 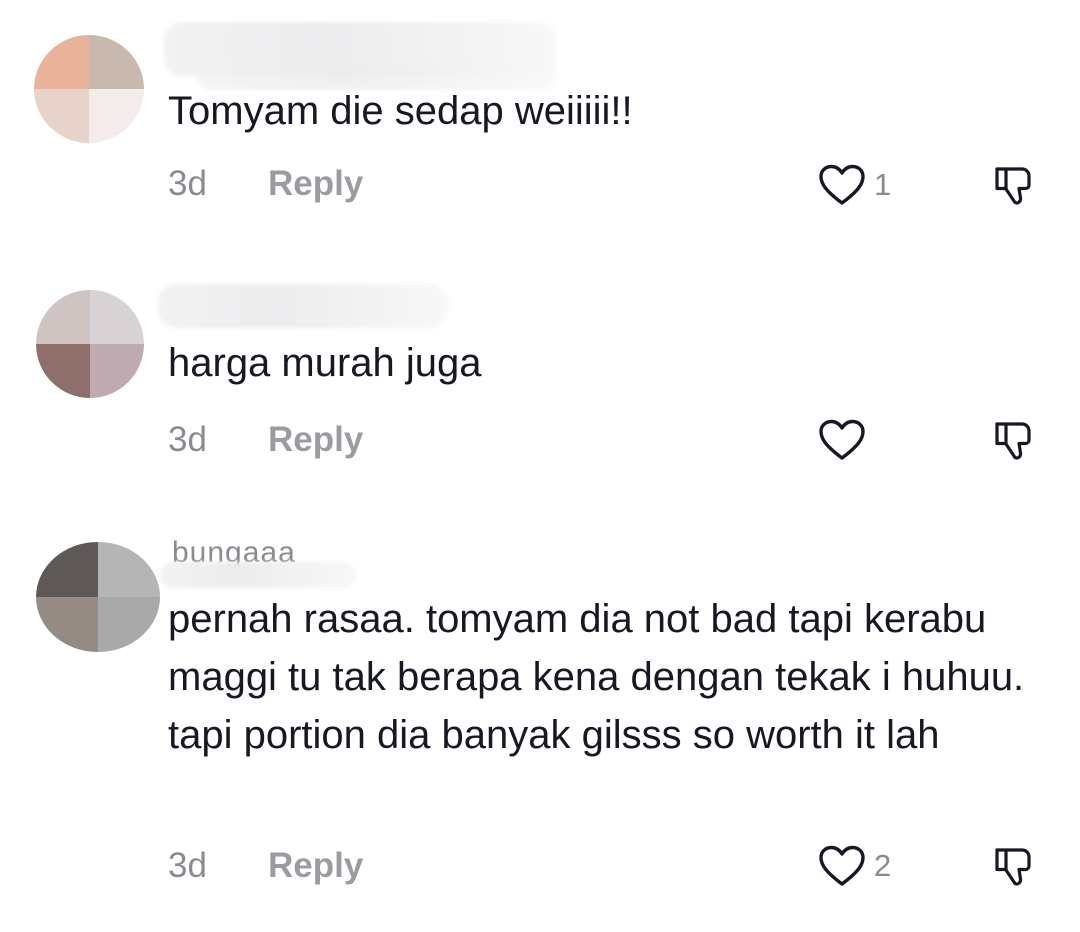 I want to click on like-button, so click(x=846, y=440).